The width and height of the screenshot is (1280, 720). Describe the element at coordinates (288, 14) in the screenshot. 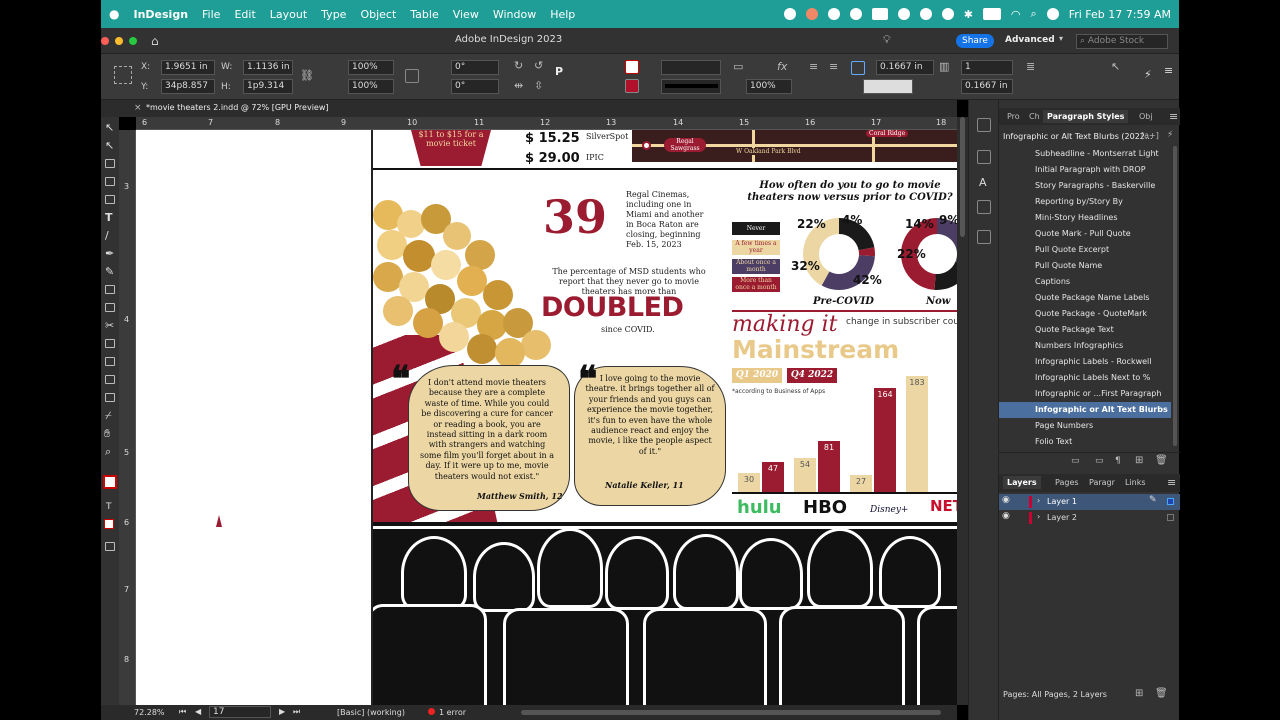

I see `menu-layout: Layout` at that location.